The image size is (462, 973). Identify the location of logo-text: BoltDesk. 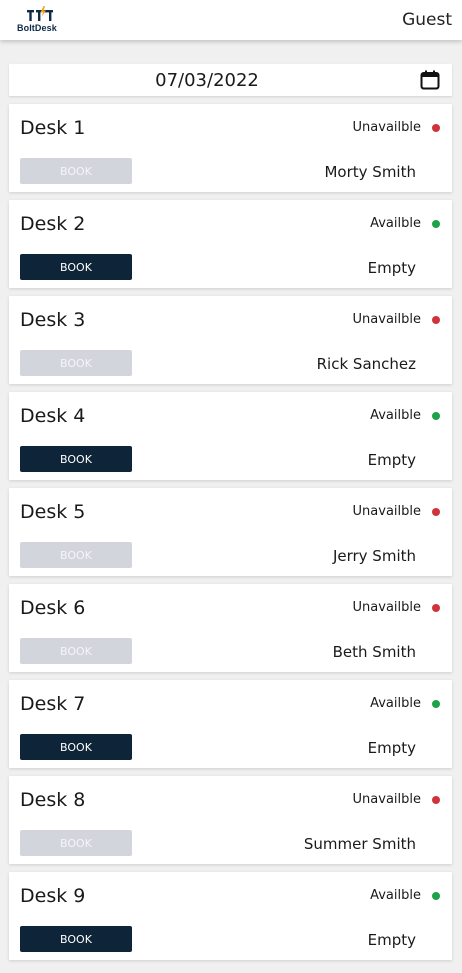
(37, 28).